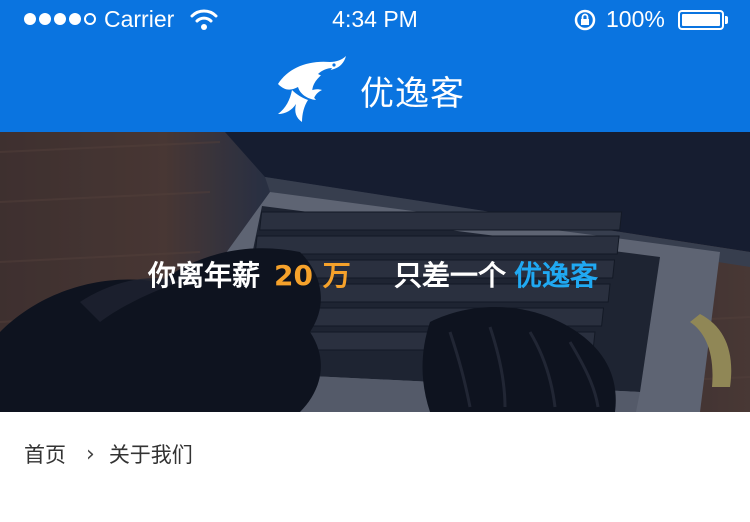 The image size is (750, 522). Describe the element at coordinates (312, 275) in the screenshot. I see `slogan-salary-highlight: 20 万` at that location.